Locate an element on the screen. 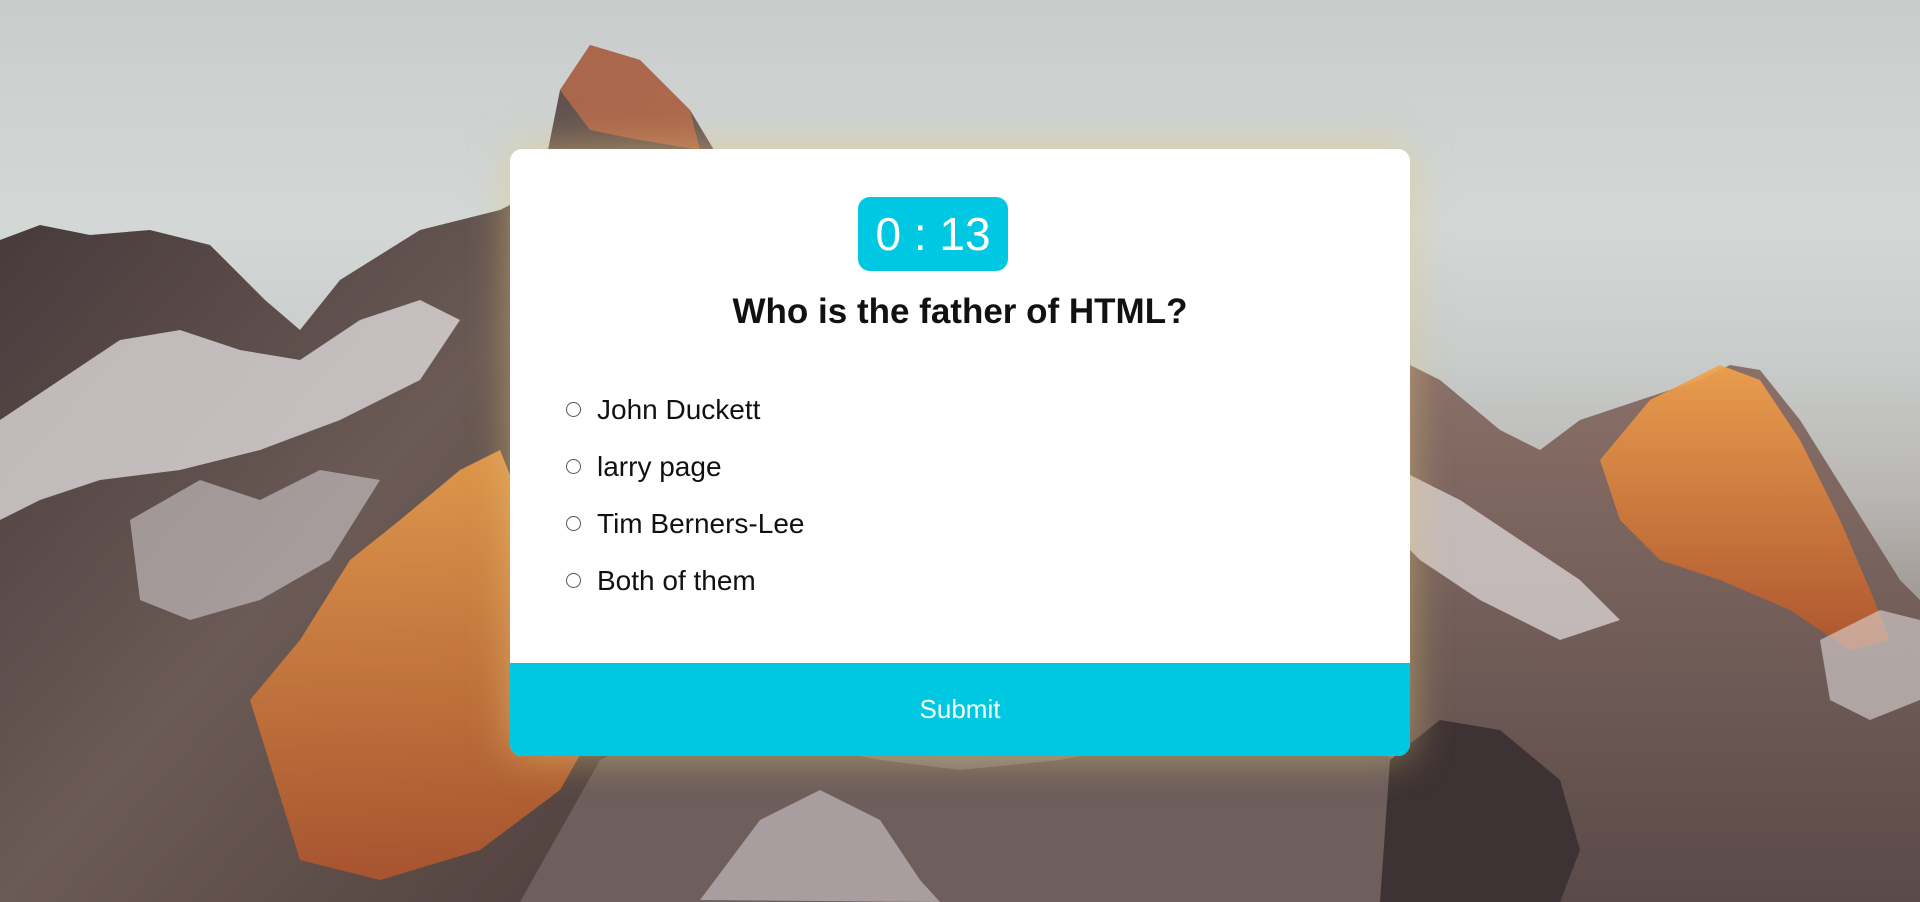  answer-option-label: larry page is located at coordinates (659, 466).